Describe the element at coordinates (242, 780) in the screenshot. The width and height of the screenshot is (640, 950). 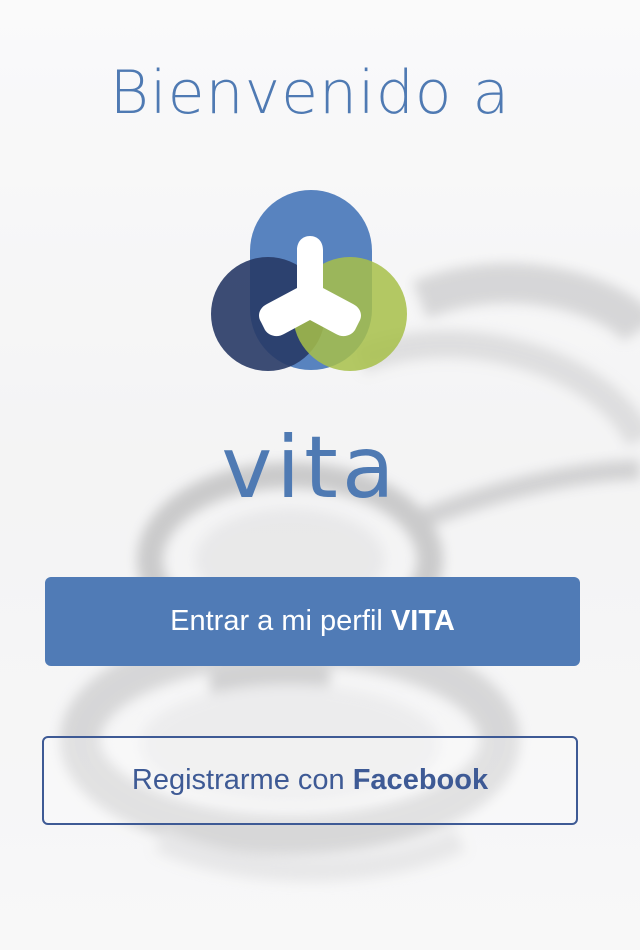
I see `facebook-button-label: Registrarme con` at that location.